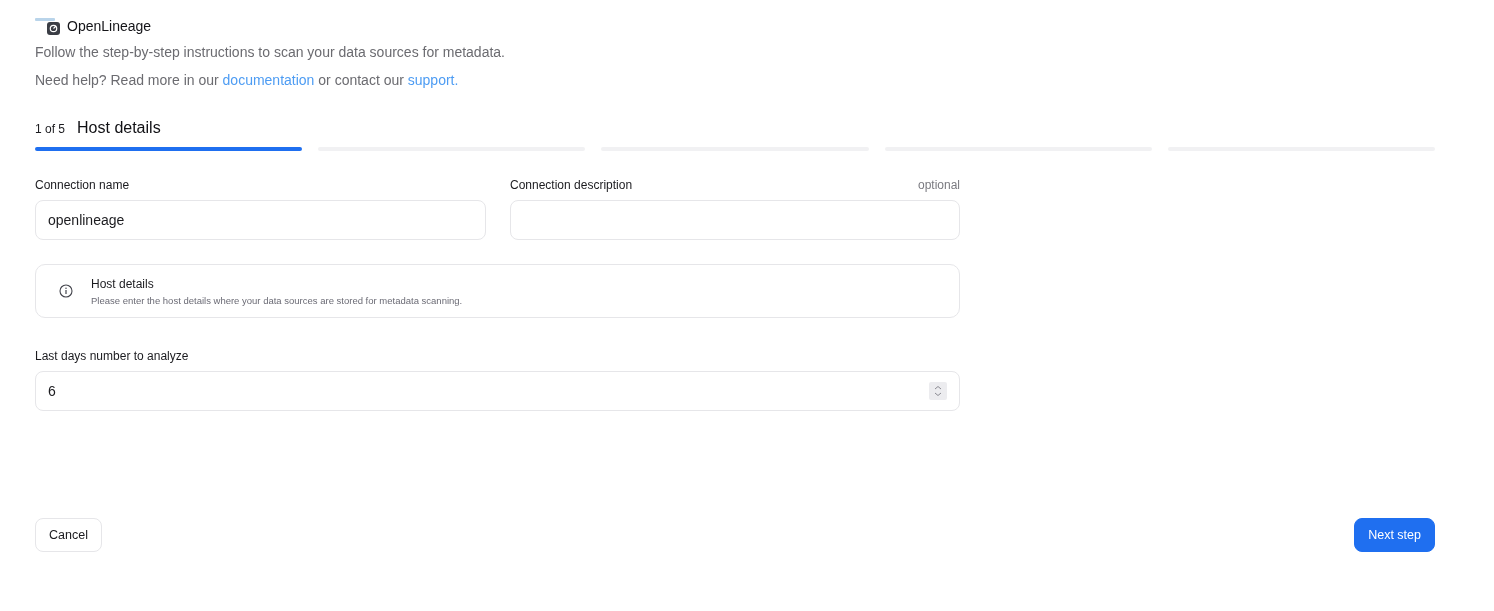 The width and height of the screenshot is (1494, 611). What do you see at coordinates (938, 391) in the screenshot?
I see `spinner-icon` at bounding box center [938, 391].